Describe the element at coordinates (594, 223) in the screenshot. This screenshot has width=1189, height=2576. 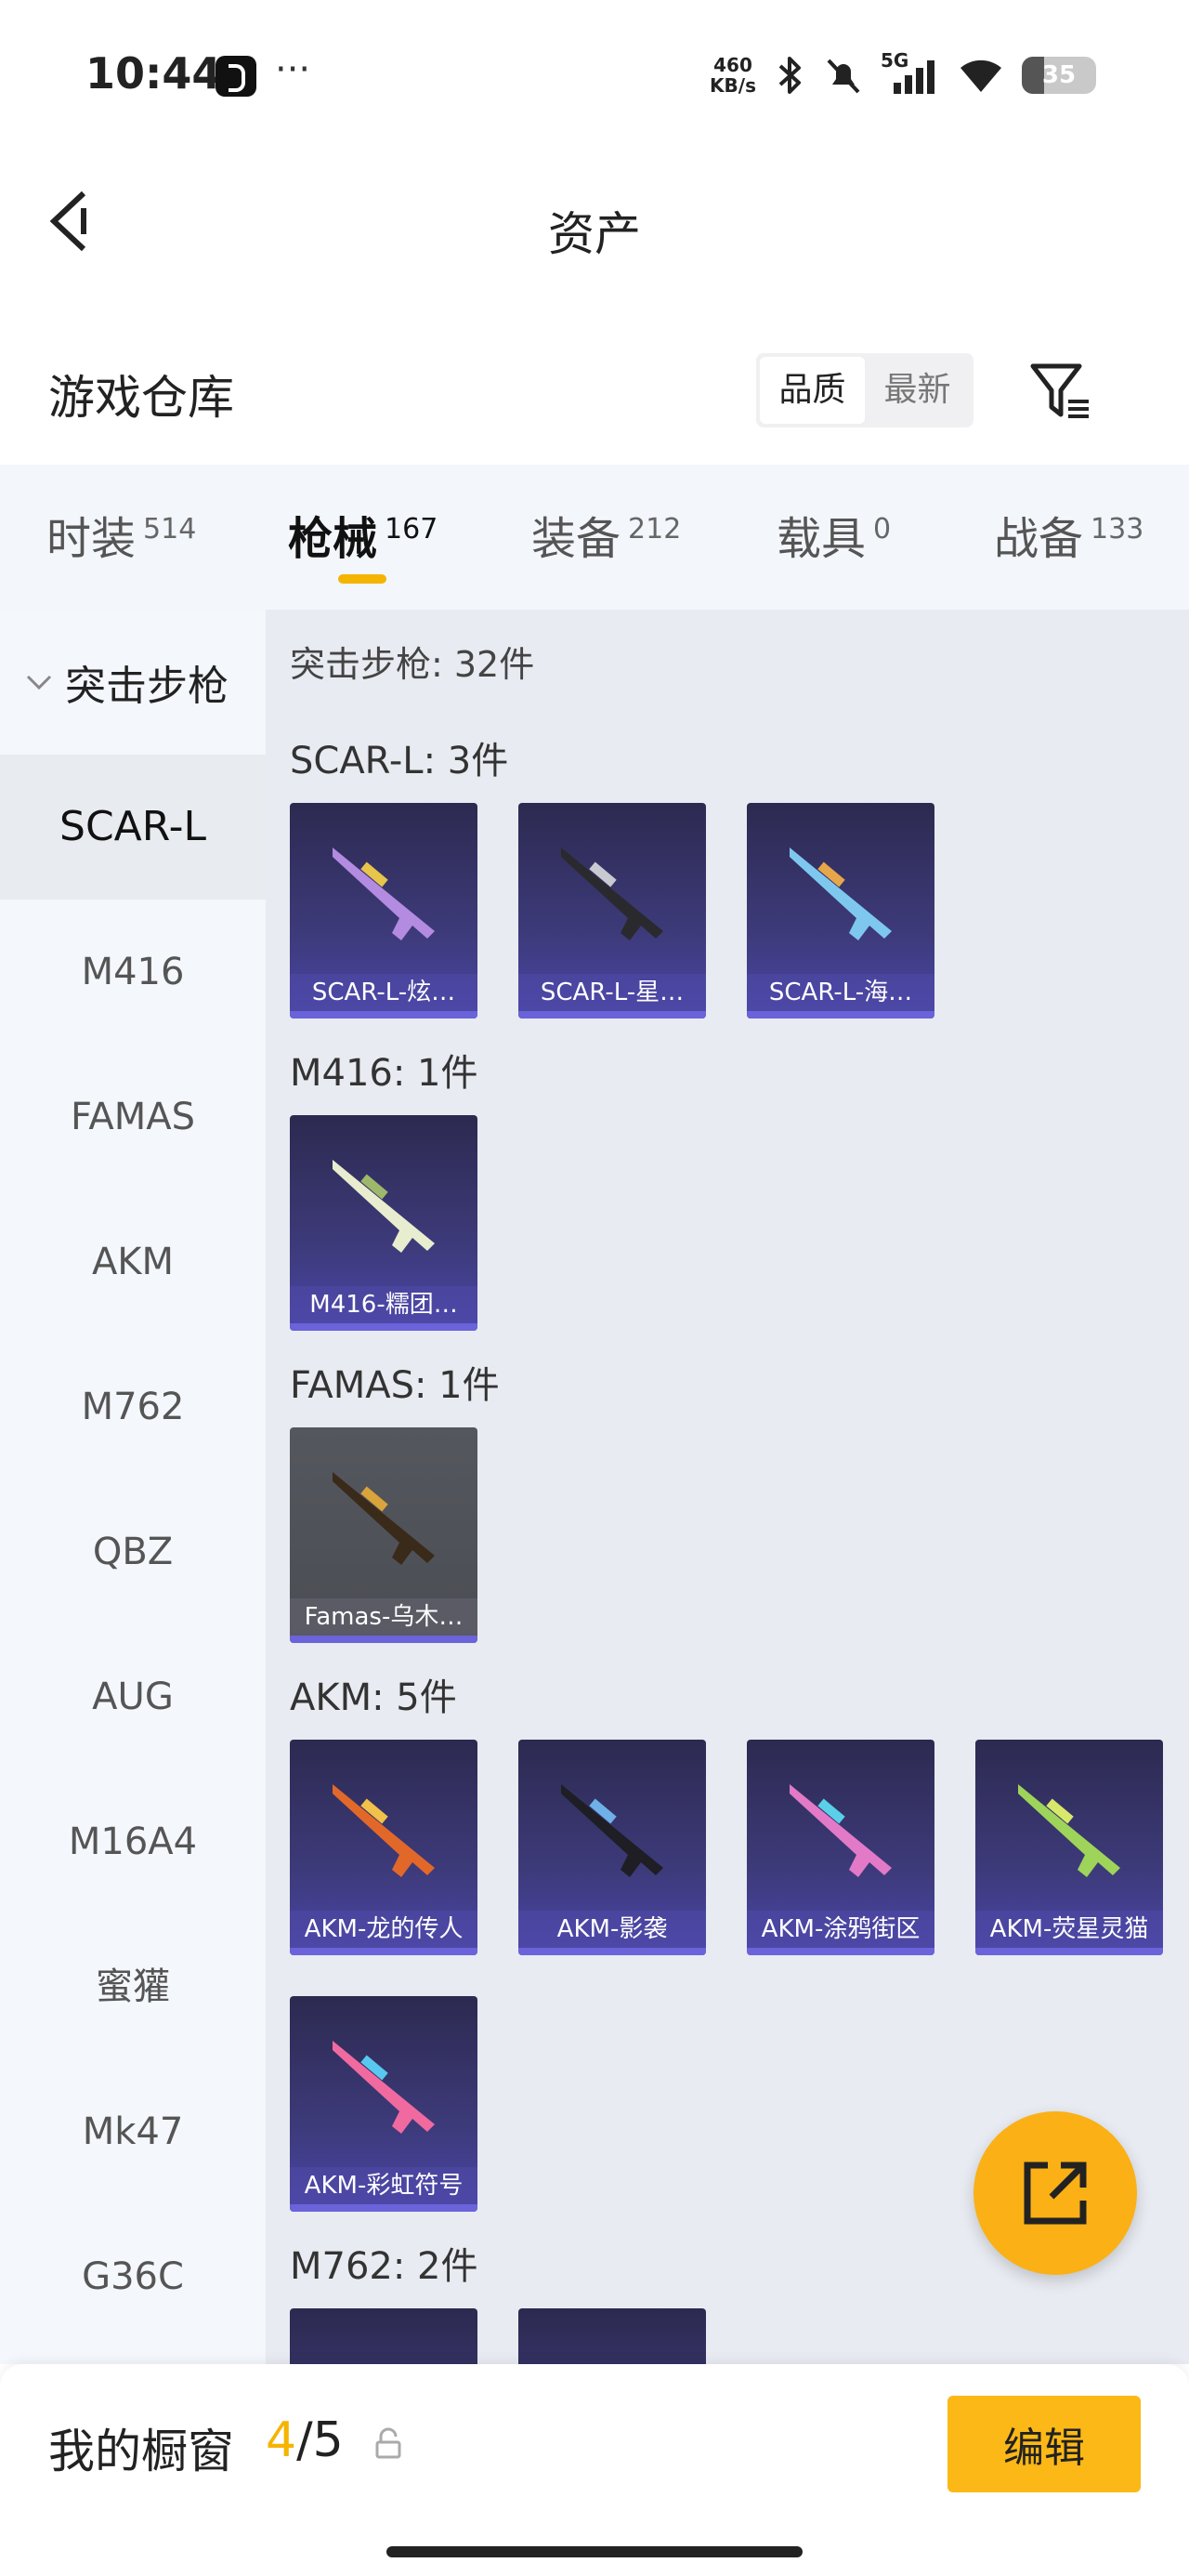
I see `header: 资产` at that location.